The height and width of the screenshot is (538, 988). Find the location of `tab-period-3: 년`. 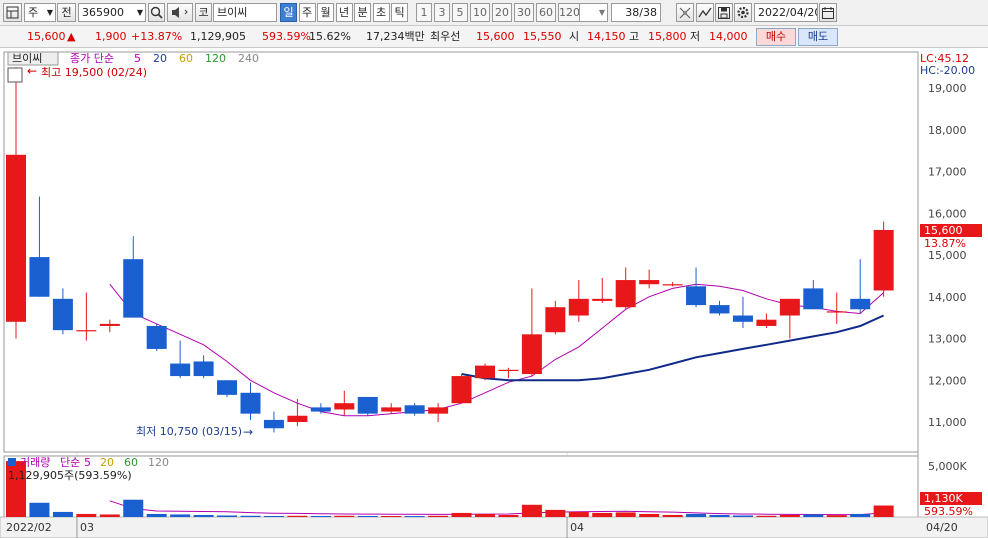

tab-period-3: 년 is located at coordinates (344, 12).